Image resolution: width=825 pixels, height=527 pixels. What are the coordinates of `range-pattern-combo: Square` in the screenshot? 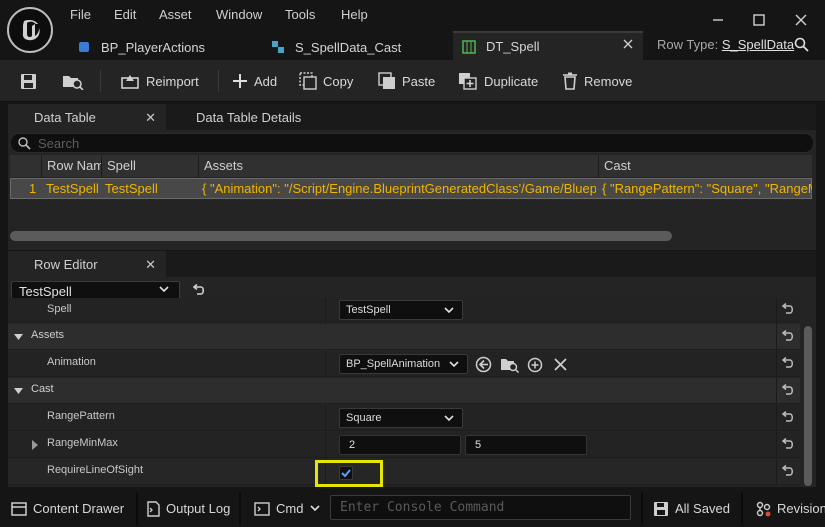 It's located at (401, 418).